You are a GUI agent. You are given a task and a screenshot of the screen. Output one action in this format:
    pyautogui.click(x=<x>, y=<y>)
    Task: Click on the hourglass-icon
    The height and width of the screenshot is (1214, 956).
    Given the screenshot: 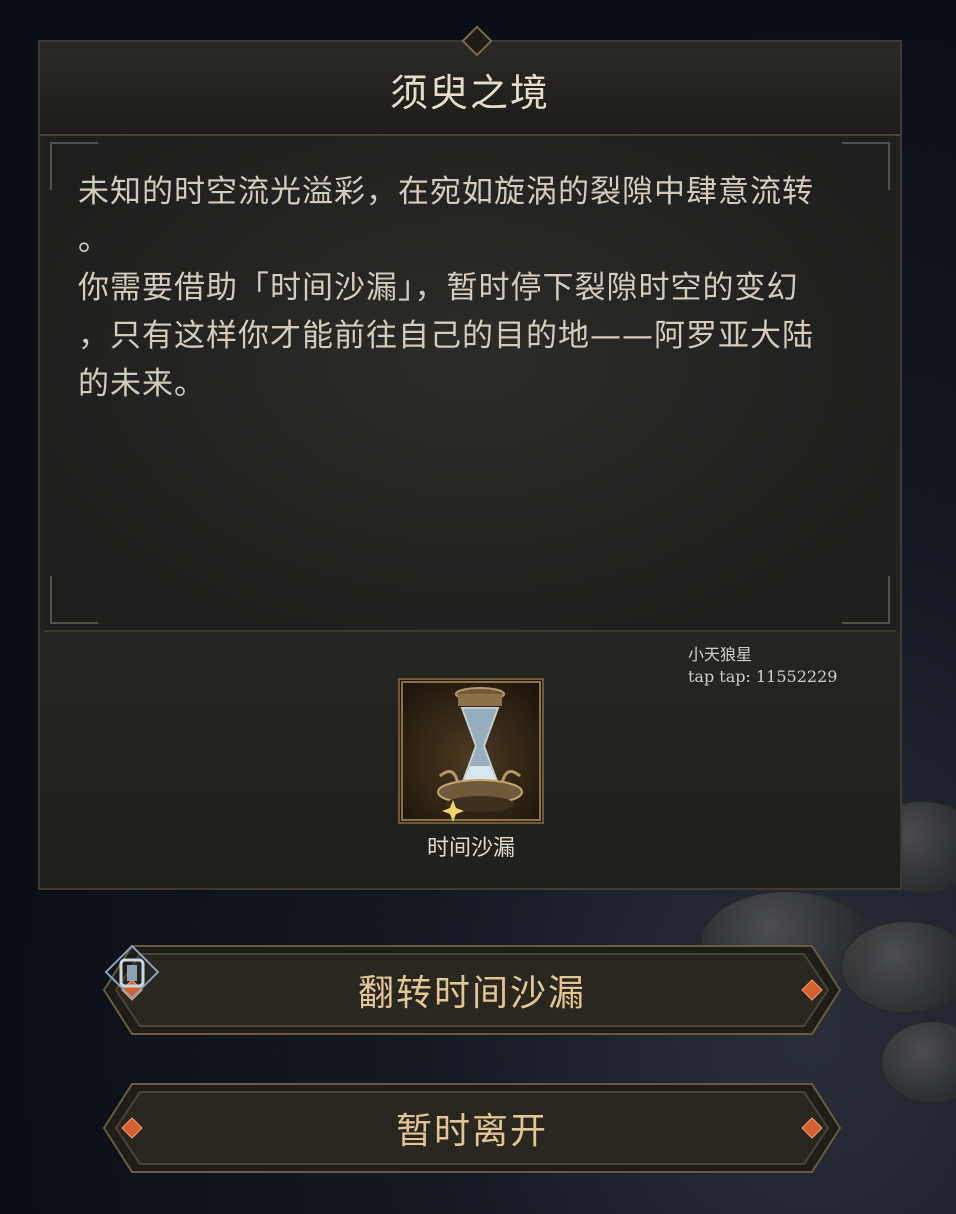 What is the action you would take?
    pyautogui.click(x=471, y=751)
    